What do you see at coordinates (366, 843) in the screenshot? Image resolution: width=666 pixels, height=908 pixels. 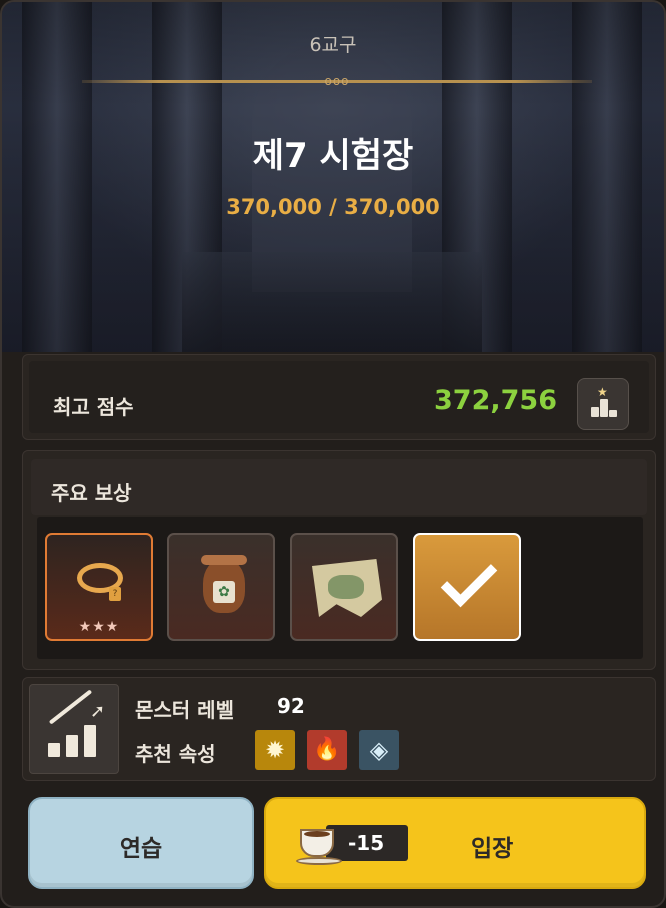 I see `entry-cost-value: -15` at bounding box center [366, 843].